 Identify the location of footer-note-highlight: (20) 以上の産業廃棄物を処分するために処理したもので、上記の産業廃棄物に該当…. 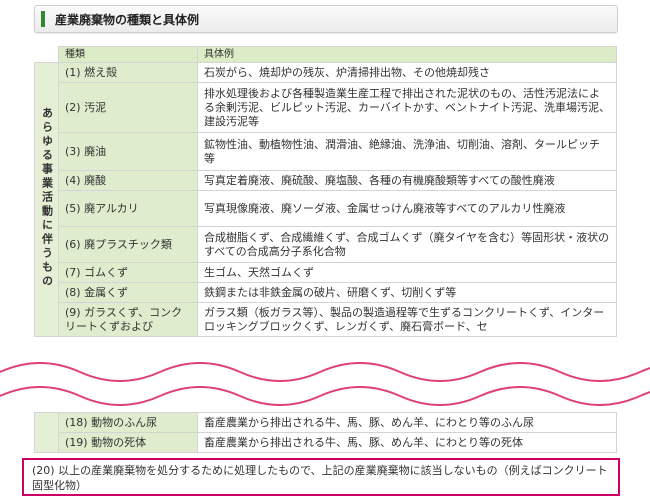
(321, 477).